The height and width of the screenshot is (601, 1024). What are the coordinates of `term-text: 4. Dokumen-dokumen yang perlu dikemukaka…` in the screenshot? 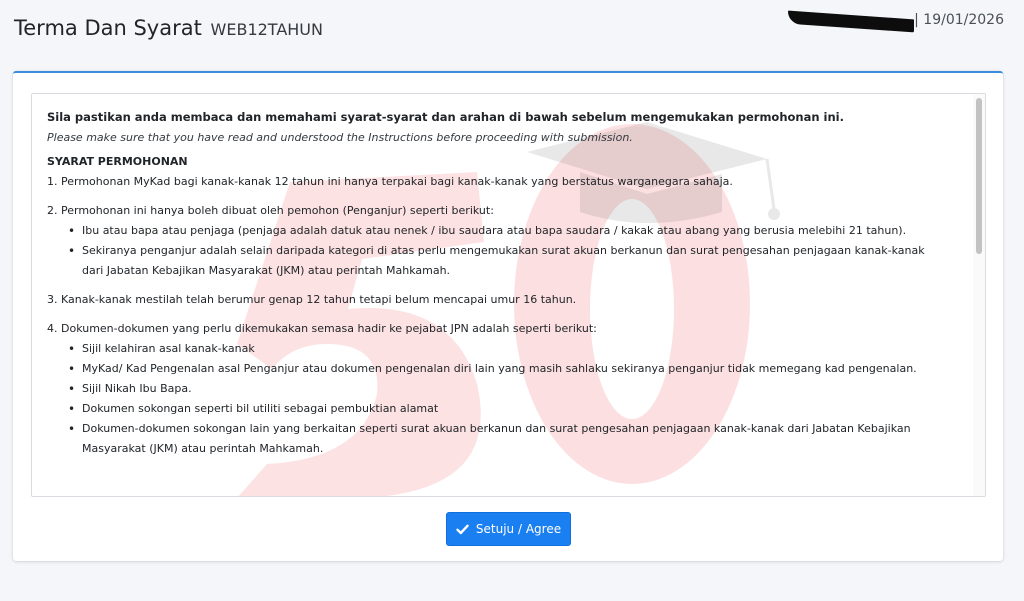 It's located at (322, 328).